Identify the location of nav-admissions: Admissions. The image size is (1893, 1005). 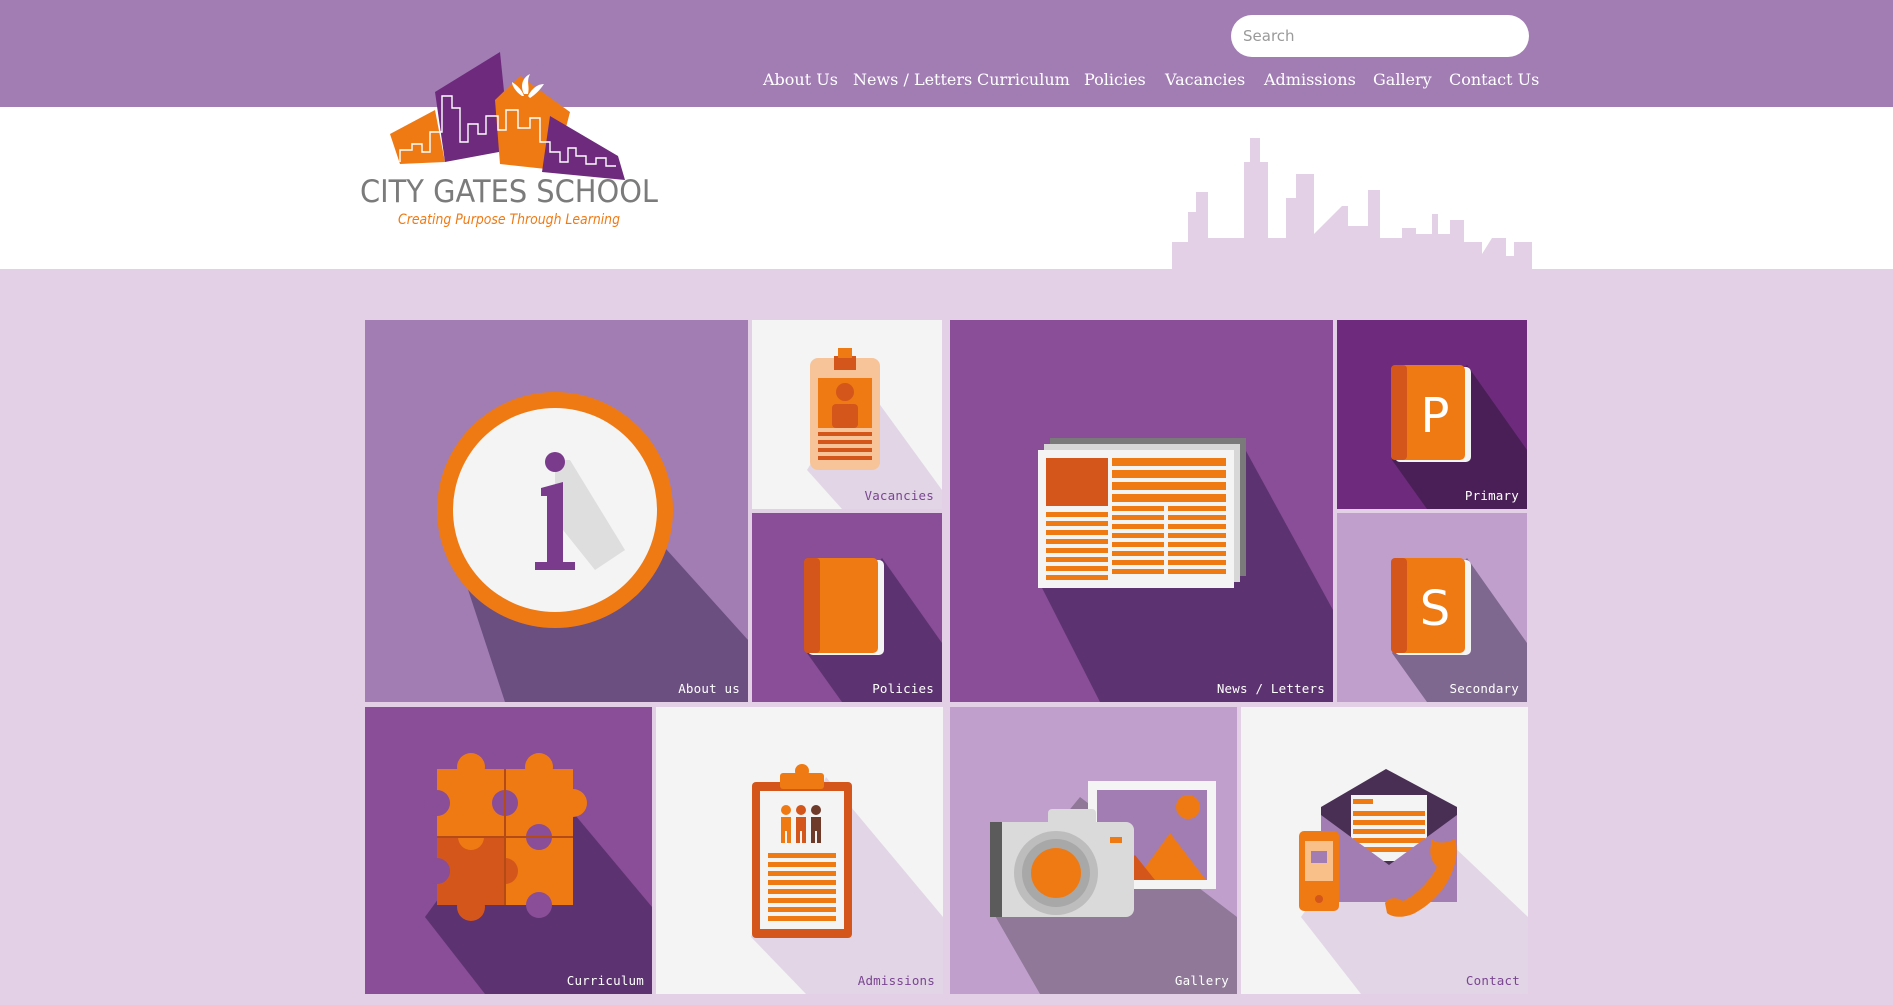
(1310, 79).